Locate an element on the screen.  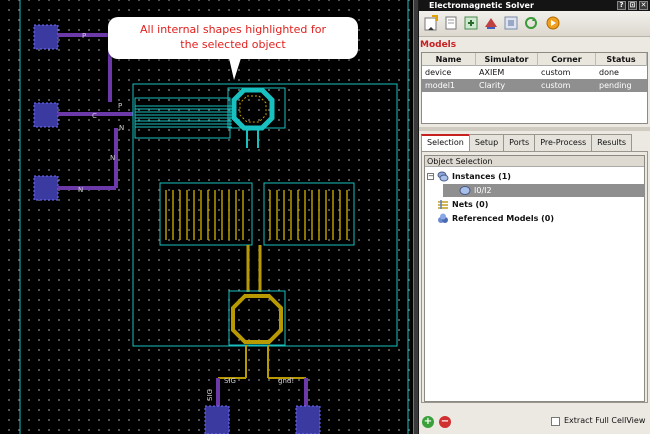
tree-node-instances: − Instances (1) is located at coordinates (469, 176).